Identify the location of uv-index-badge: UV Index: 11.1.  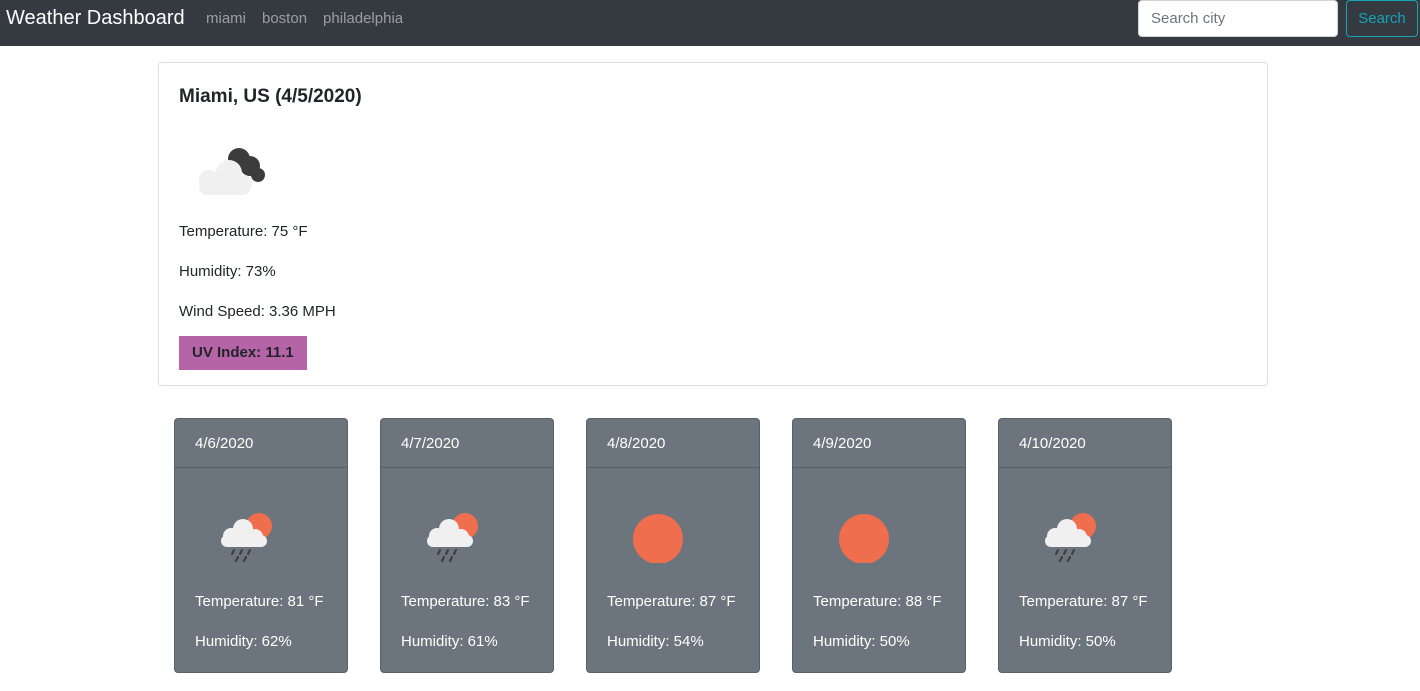
(243, 353).